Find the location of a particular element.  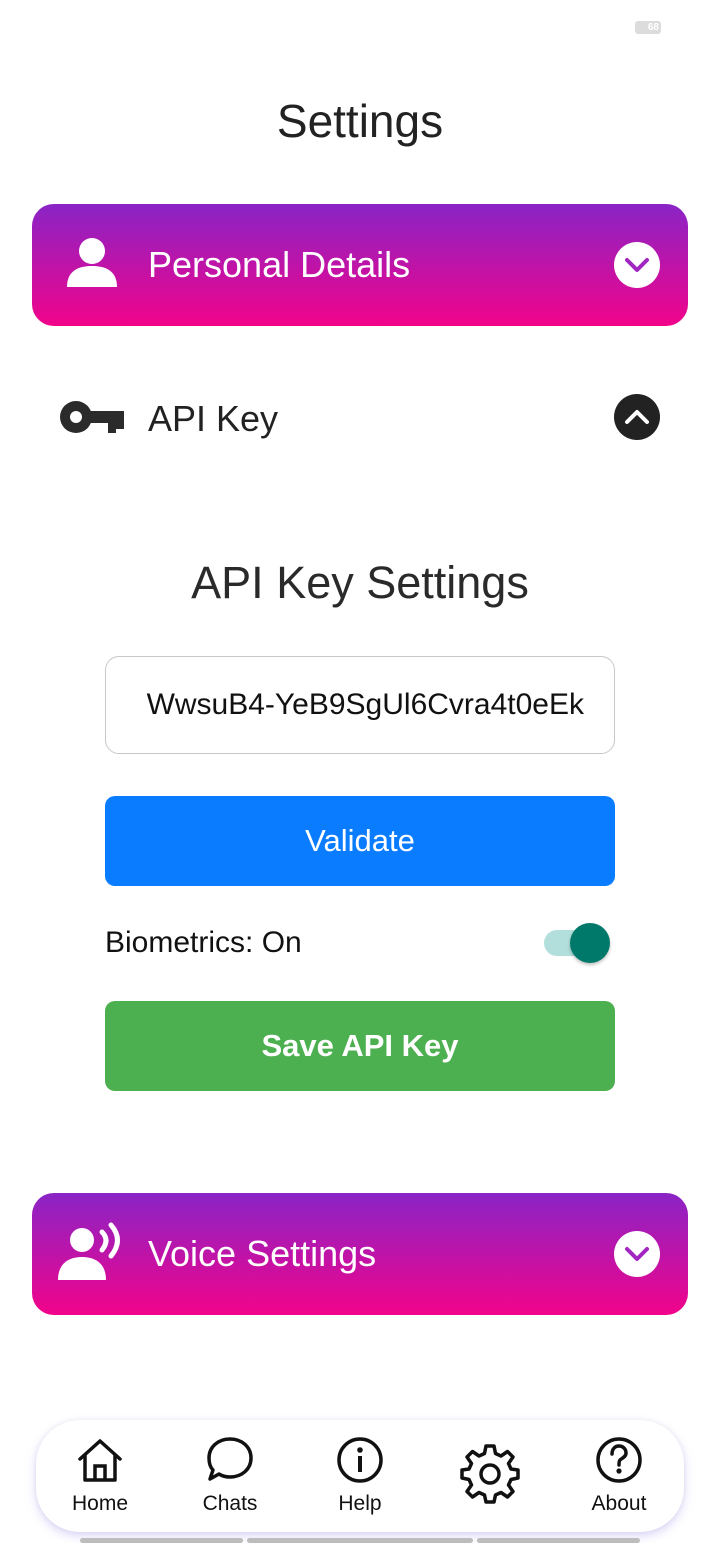

personal-details-header: Personal Details is located at coordinates (360, 265).